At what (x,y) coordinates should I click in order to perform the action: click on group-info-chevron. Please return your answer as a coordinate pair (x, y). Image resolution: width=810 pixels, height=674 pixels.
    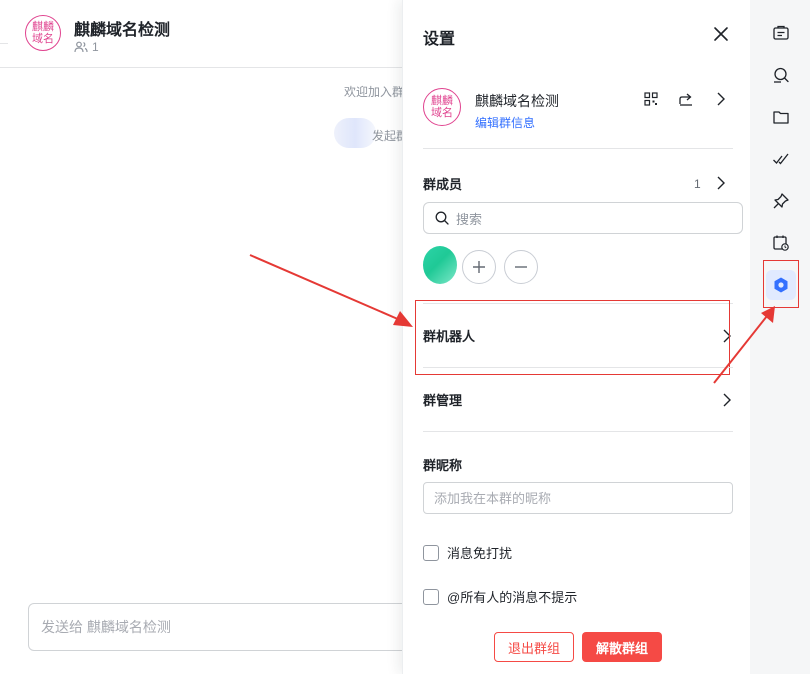
    Looking at the image, I should click on (721, 99).